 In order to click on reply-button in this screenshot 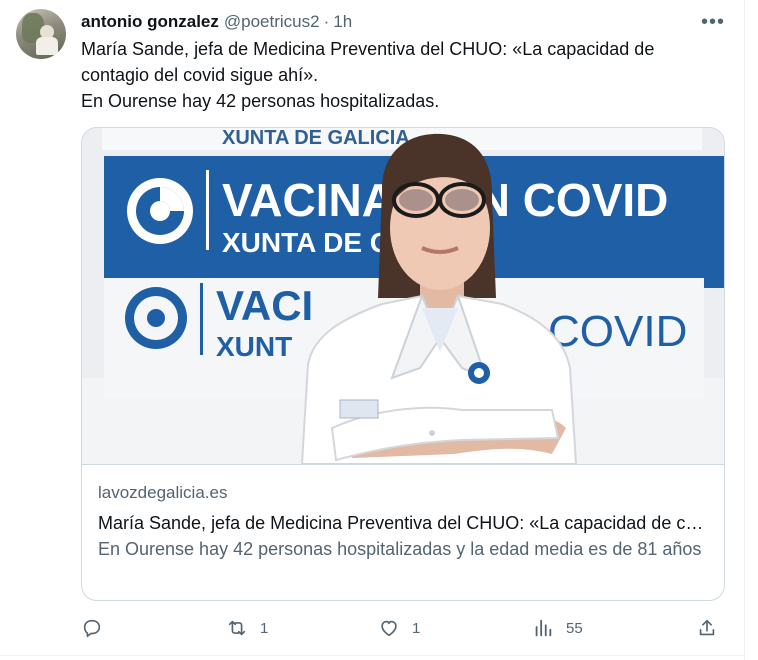, I will do `click(98, 628)`.